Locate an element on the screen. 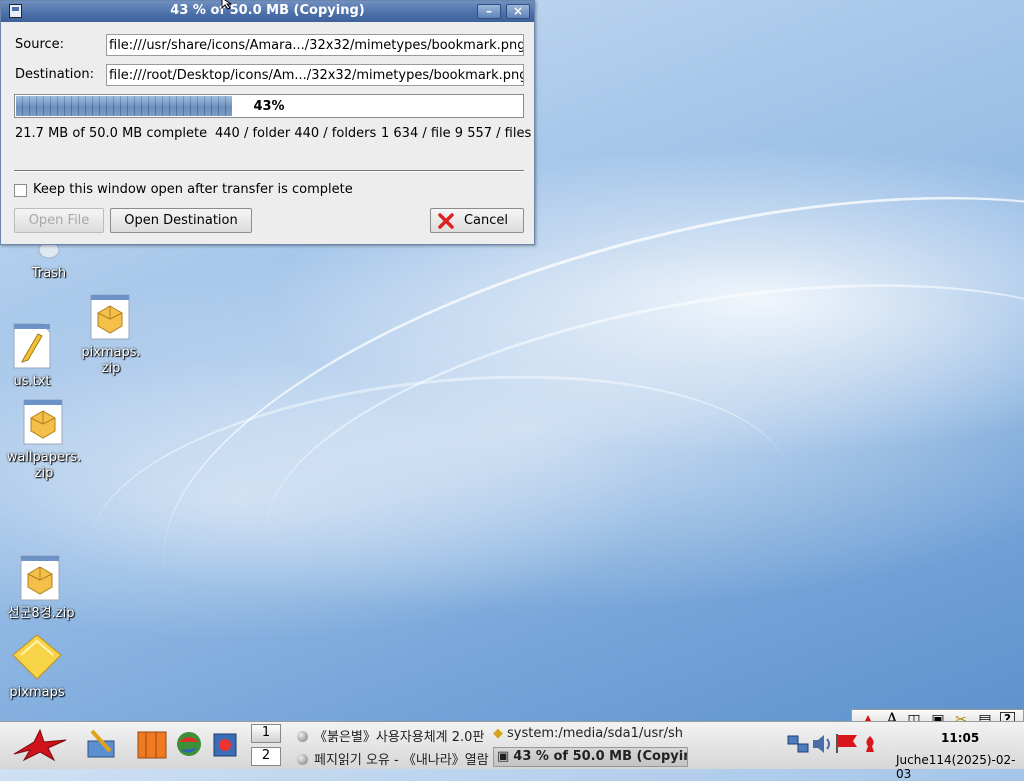 The width and height of the screenshot is (1024, 781). red-torch-icon is located at coordinates (870, 744).